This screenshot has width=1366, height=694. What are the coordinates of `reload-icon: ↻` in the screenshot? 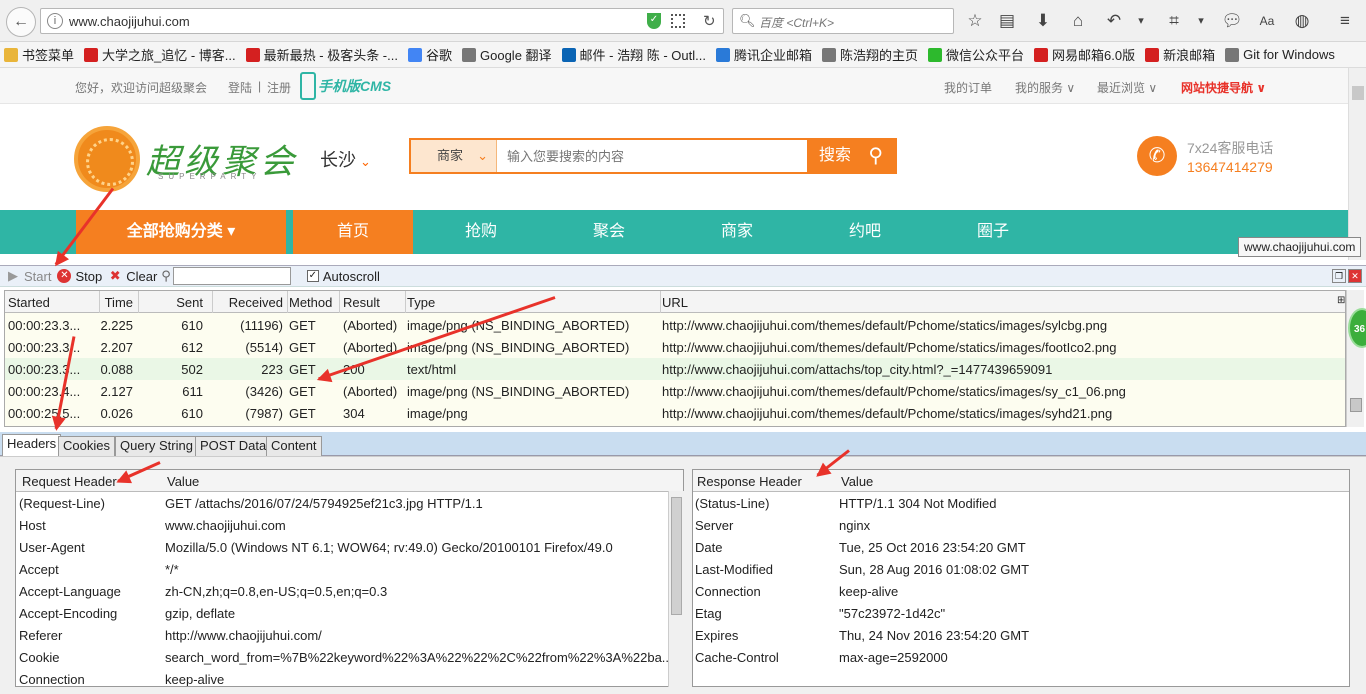 It's located at (709, 21).